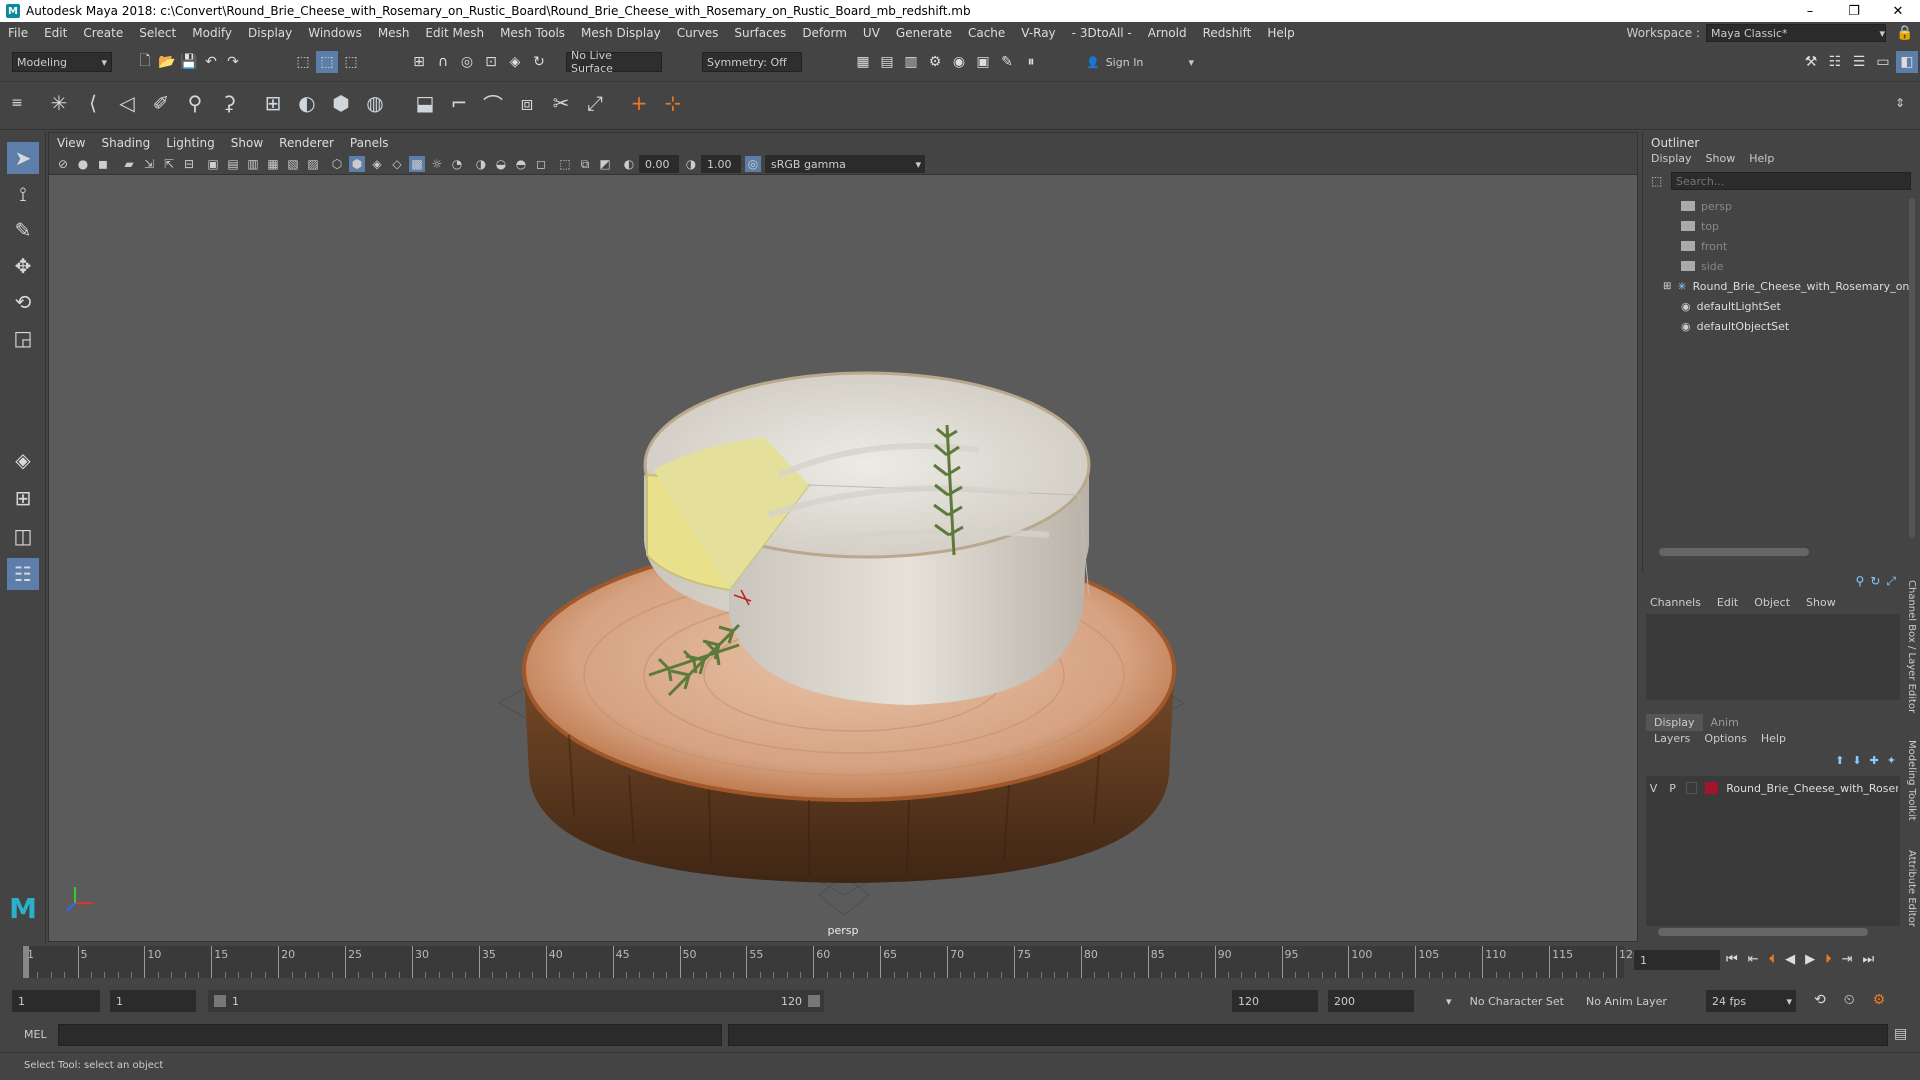 The width and height of the screenshot is (1920, 1080). What do you see at coordinates (1672, 738) in the screenshot?
I see `layers-menu-layers: Layers` at bounding box center [1672, 738].